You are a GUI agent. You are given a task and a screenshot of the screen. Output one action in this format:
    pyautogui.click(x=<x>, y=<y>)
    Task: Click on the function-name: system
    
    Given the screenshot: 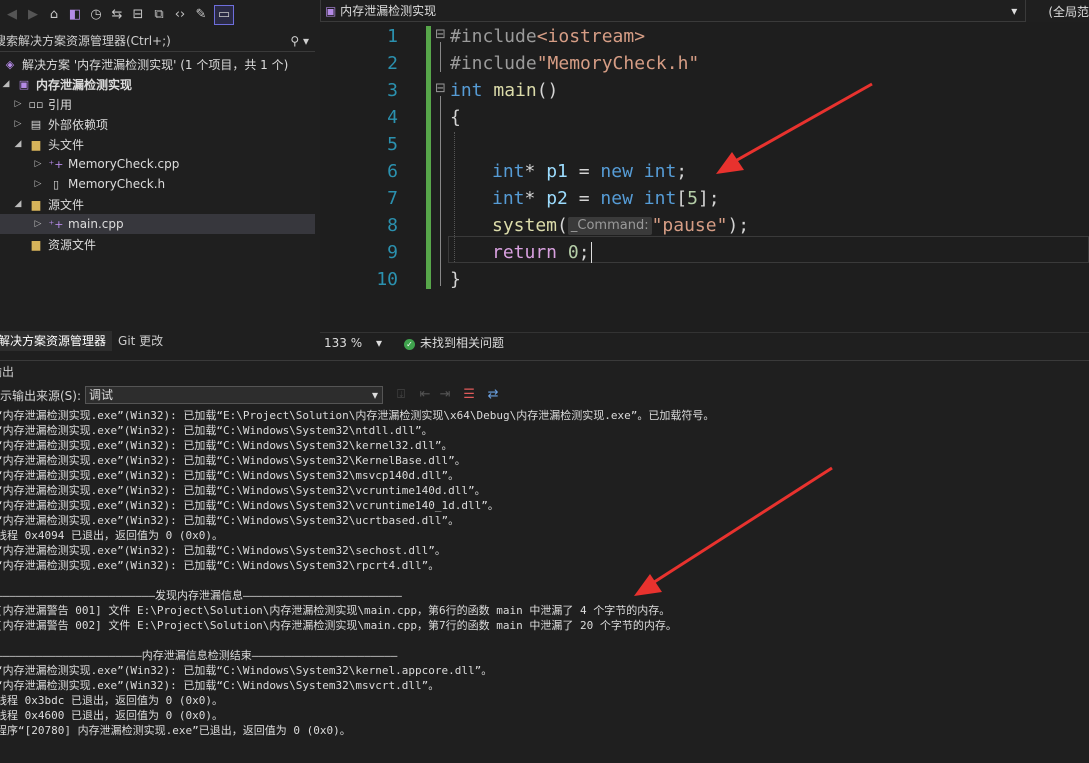 What is the action you would take?
    pyautogui.click(x=525, y=225)
    